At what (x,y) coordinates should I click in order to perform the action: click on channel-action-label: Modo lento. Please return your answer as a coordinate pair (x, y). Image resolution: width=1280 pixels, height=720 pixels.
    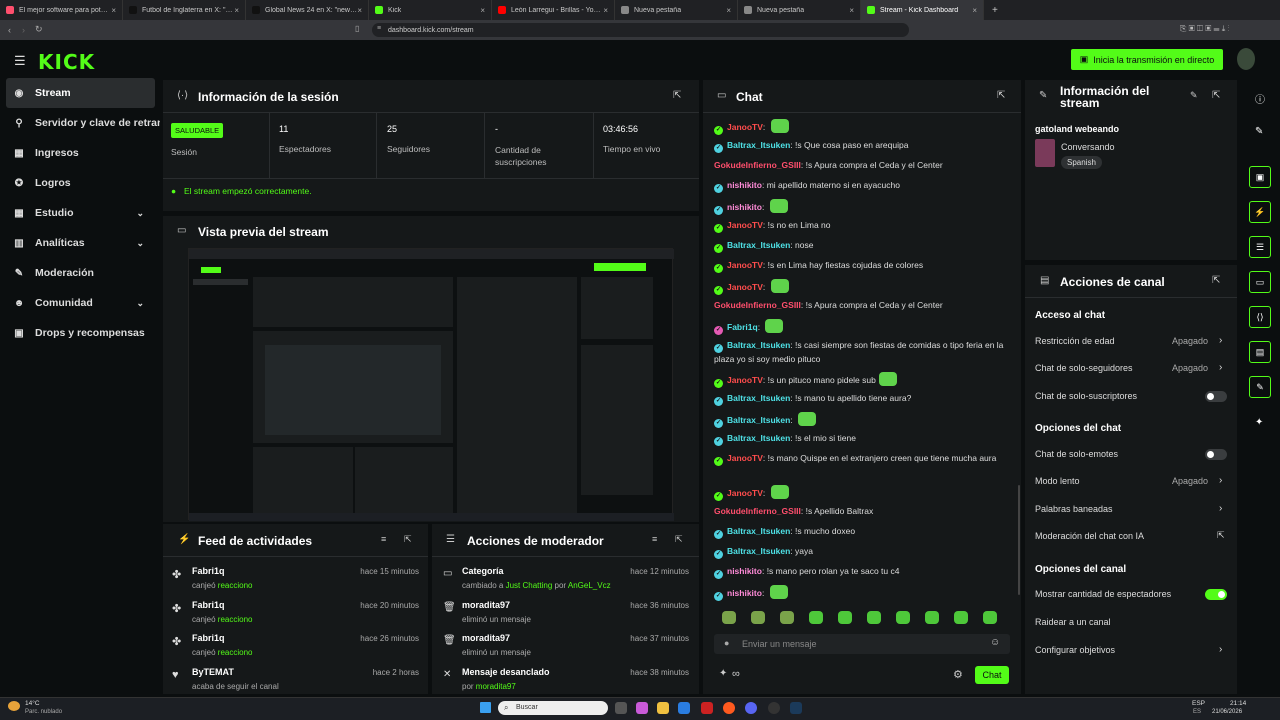
    Looking at the image, I should click on (1057, 481).